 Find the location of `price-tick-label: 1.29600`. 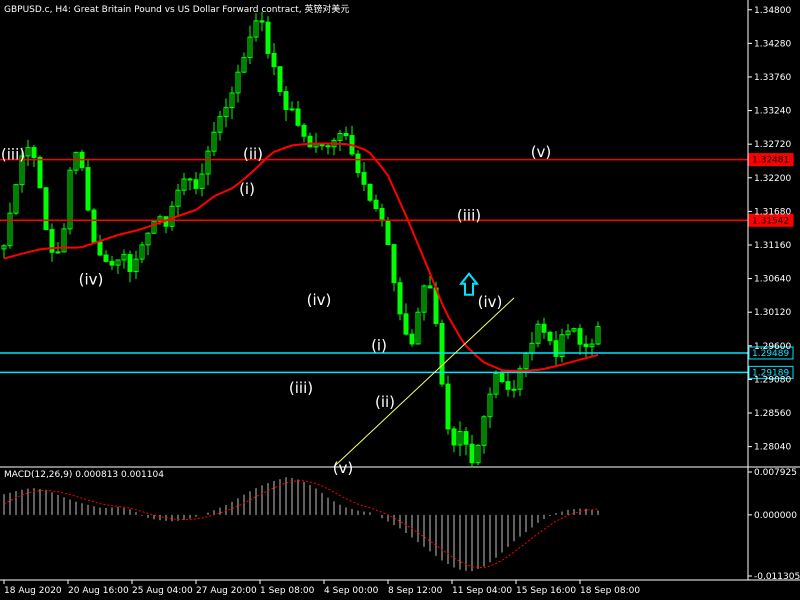

price-tick-label: 1.29600 is located at coordinates (772, 347).